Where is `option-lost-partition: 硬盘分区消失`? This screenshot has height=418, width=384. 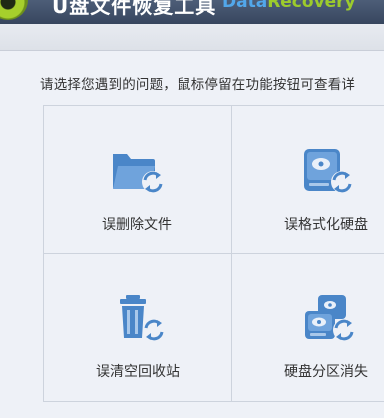 option-lost-partition: 硬盘分区消失 is located at coordinates (308, 327).